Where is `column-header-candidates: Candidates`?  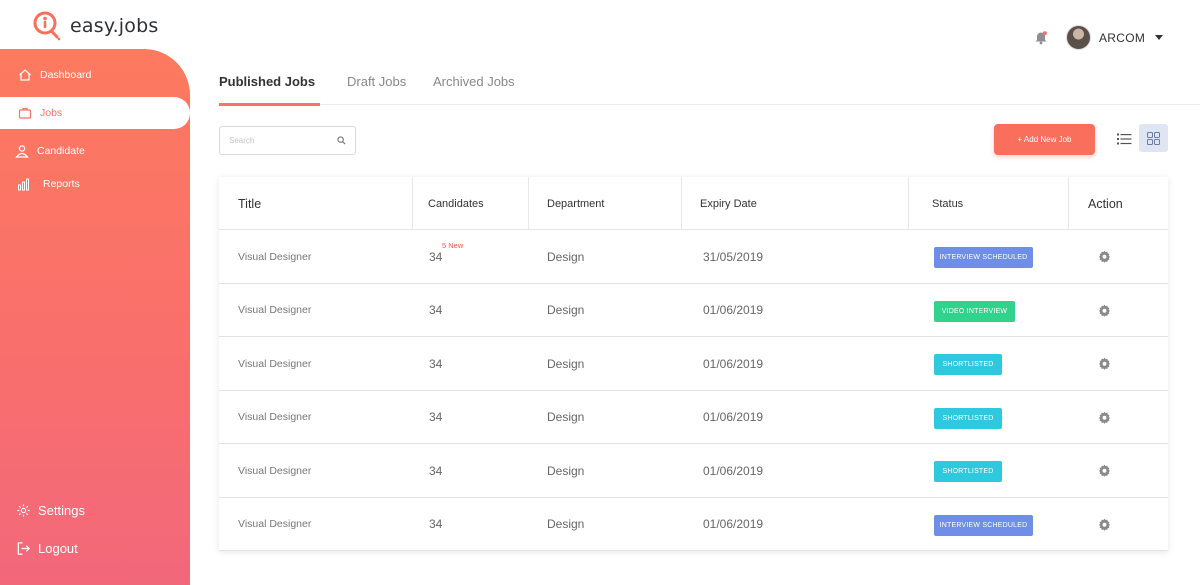
column-header-candidates: Candidates is located at coordinates (456, 203).